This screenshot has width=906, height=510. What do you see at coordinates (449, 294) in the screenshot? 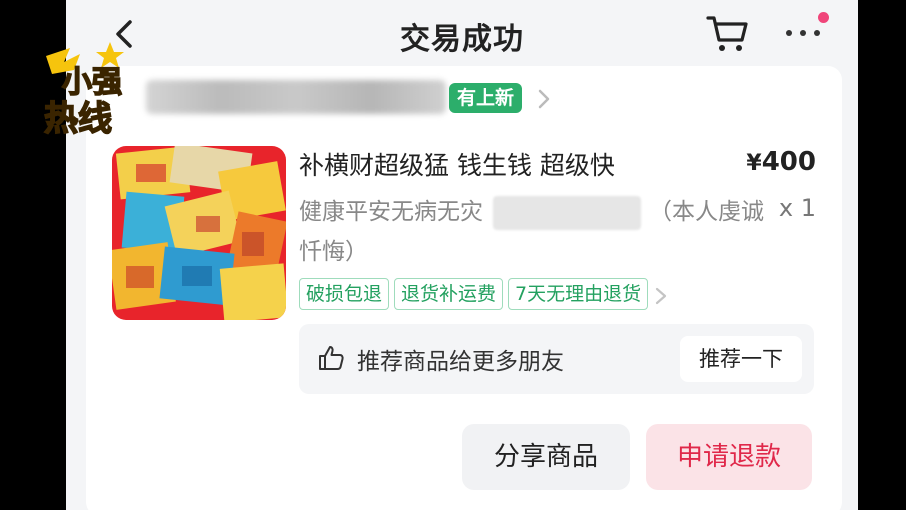
I see `tag-return-shipping: 退货补运费` at bounding box center [449, 294].